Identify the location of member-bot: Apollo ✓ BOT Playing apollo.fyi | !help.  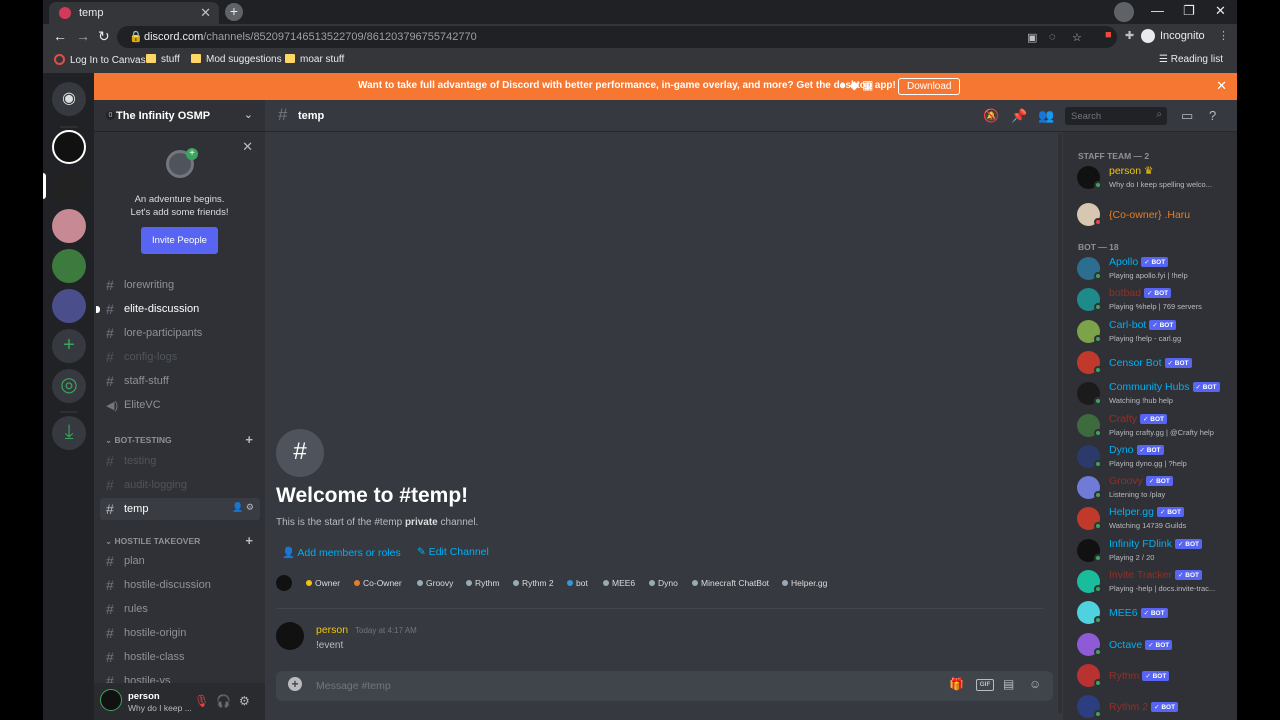
(1151, 269).